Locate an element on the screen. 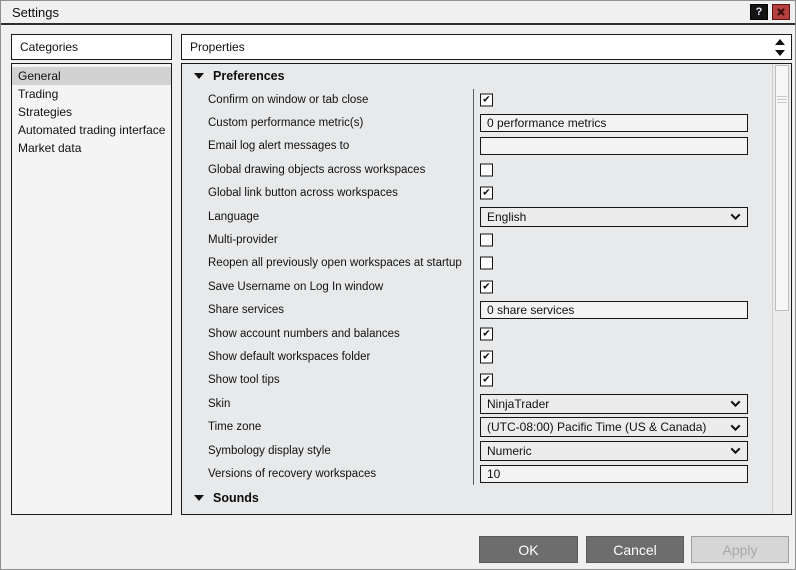 The width and height of the screenshot is (796, 570). property-control: 0 share services is located at coordinates (614, 310).